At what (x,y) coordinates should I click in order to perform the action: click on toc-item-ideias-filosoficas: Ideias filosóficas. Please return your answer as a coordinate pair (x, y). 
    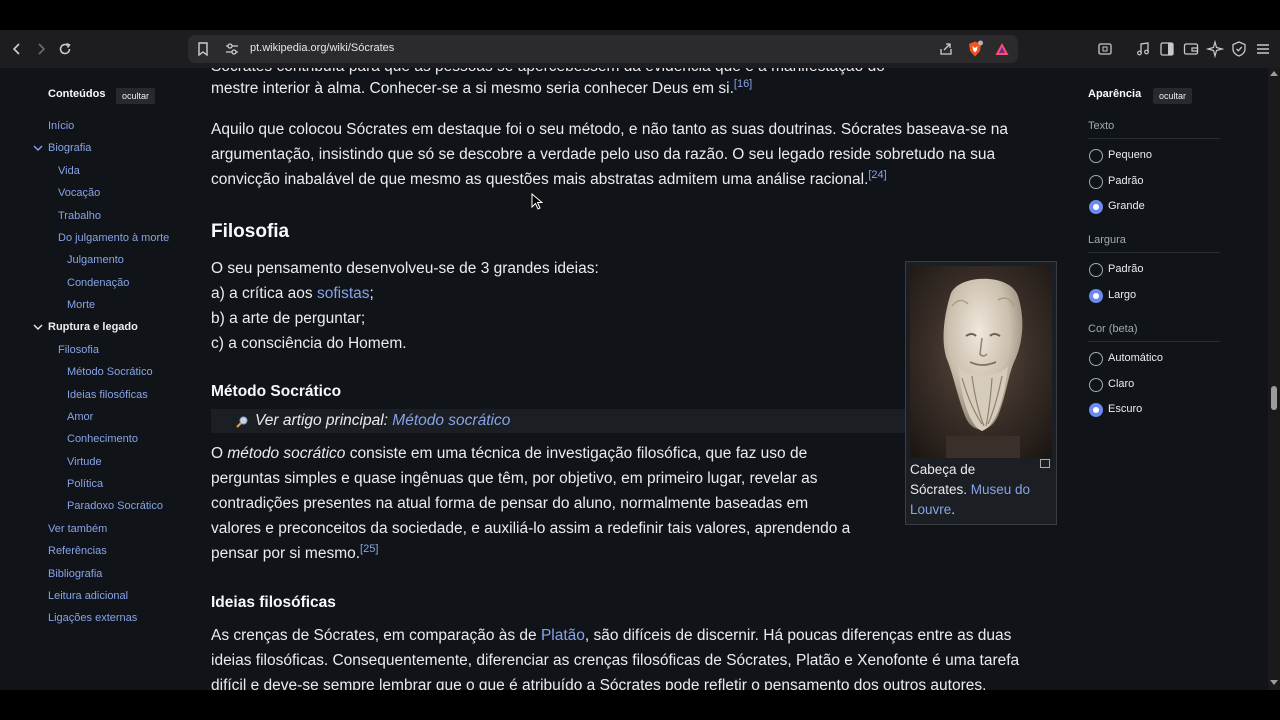
    Looking at the image, I should click on (107, 395).